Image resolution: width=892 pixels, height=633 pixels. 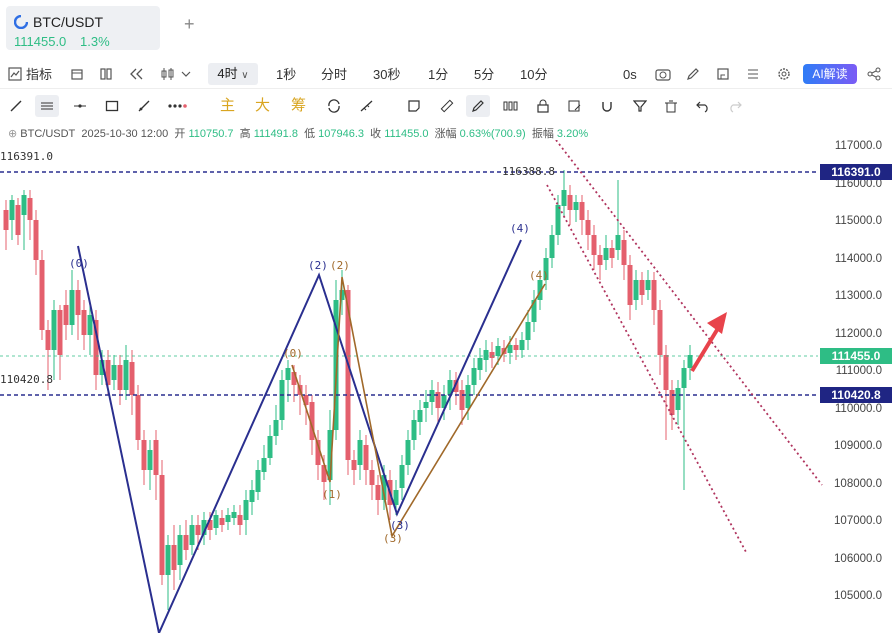 I want to click on plus-icon: +, so click(x=189, y=24).